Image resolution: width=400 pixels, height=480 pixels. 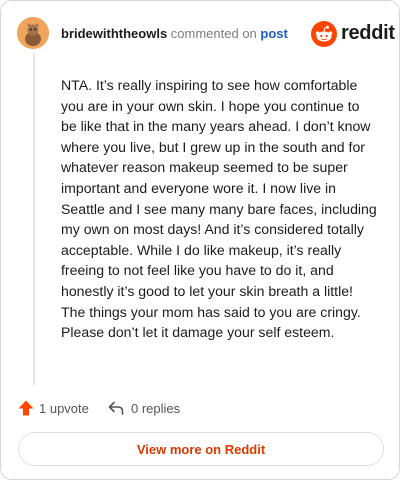 I want to click on view-more-button: View more on Reddit, so click(x=201, y=449).